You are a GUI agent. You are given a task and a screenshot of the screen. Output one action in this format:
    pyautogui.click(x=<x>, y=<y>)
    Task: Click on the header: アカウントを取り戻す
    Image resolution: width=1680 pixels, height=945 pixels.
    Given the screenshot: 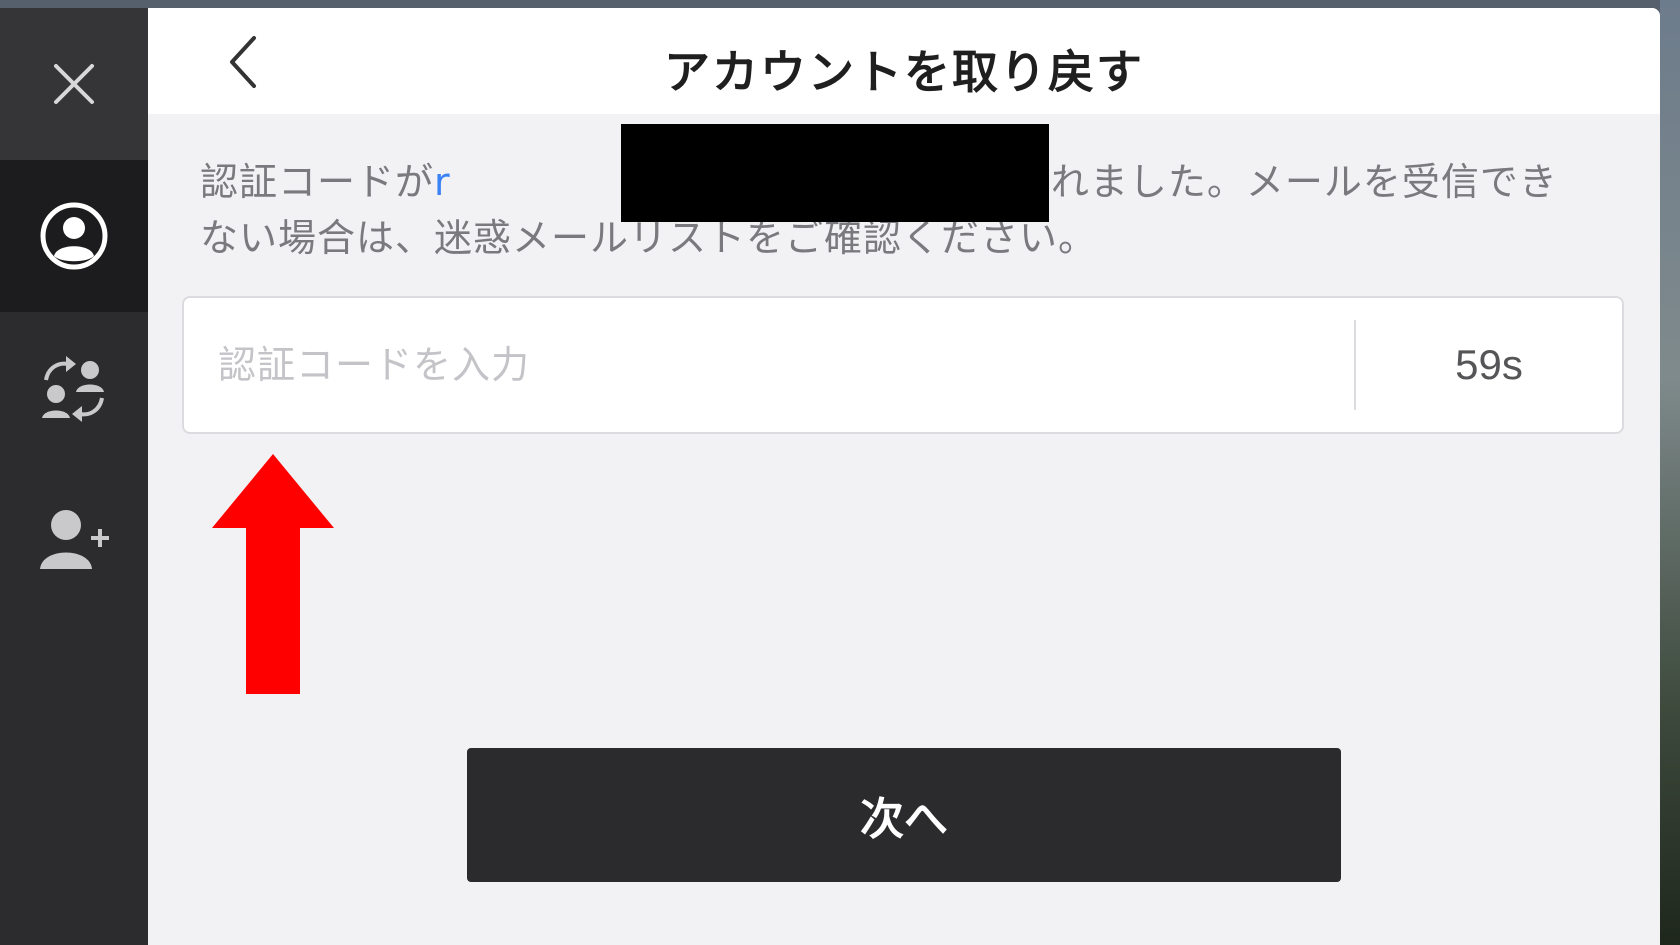 What is the action you would take?
    pyautogui.click(x=904, y=61)
    